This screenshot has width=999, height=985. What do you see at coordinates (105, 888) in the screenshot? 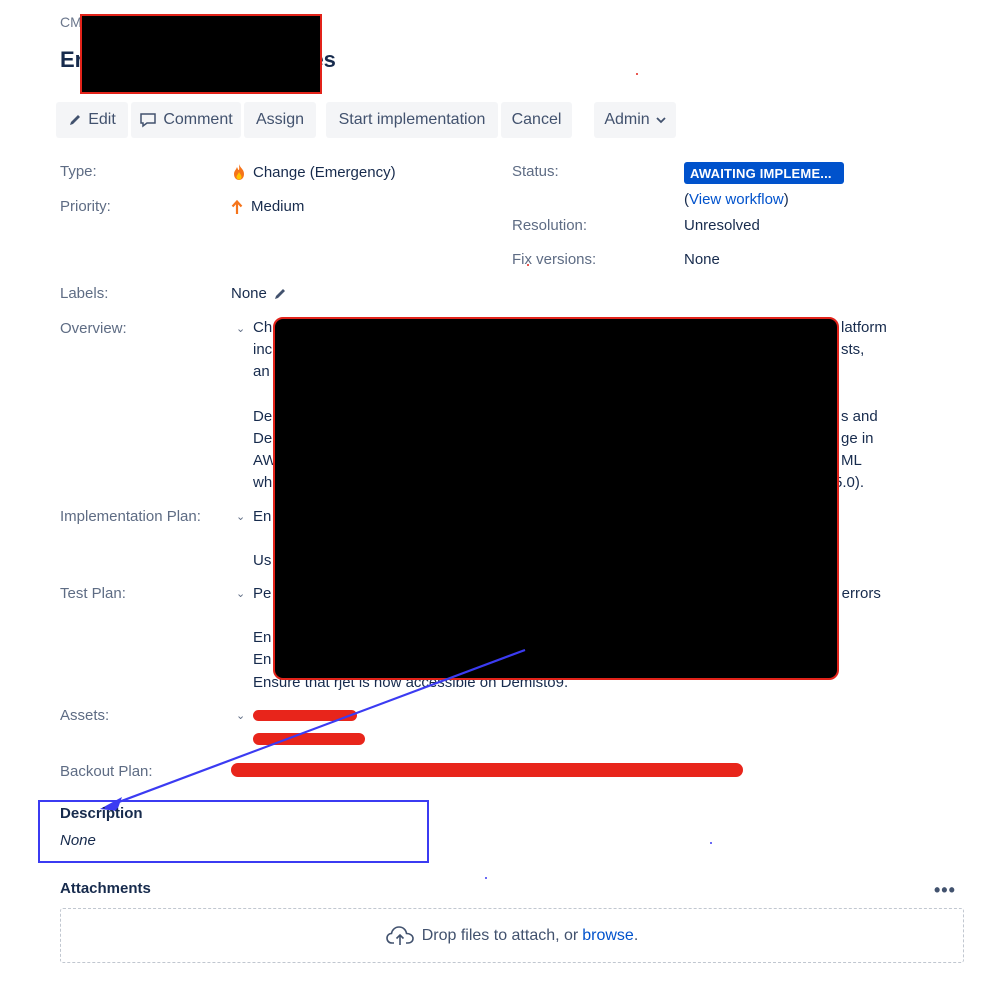
I see `attachments-heading: Attachments` at bounding box center [105, 888].